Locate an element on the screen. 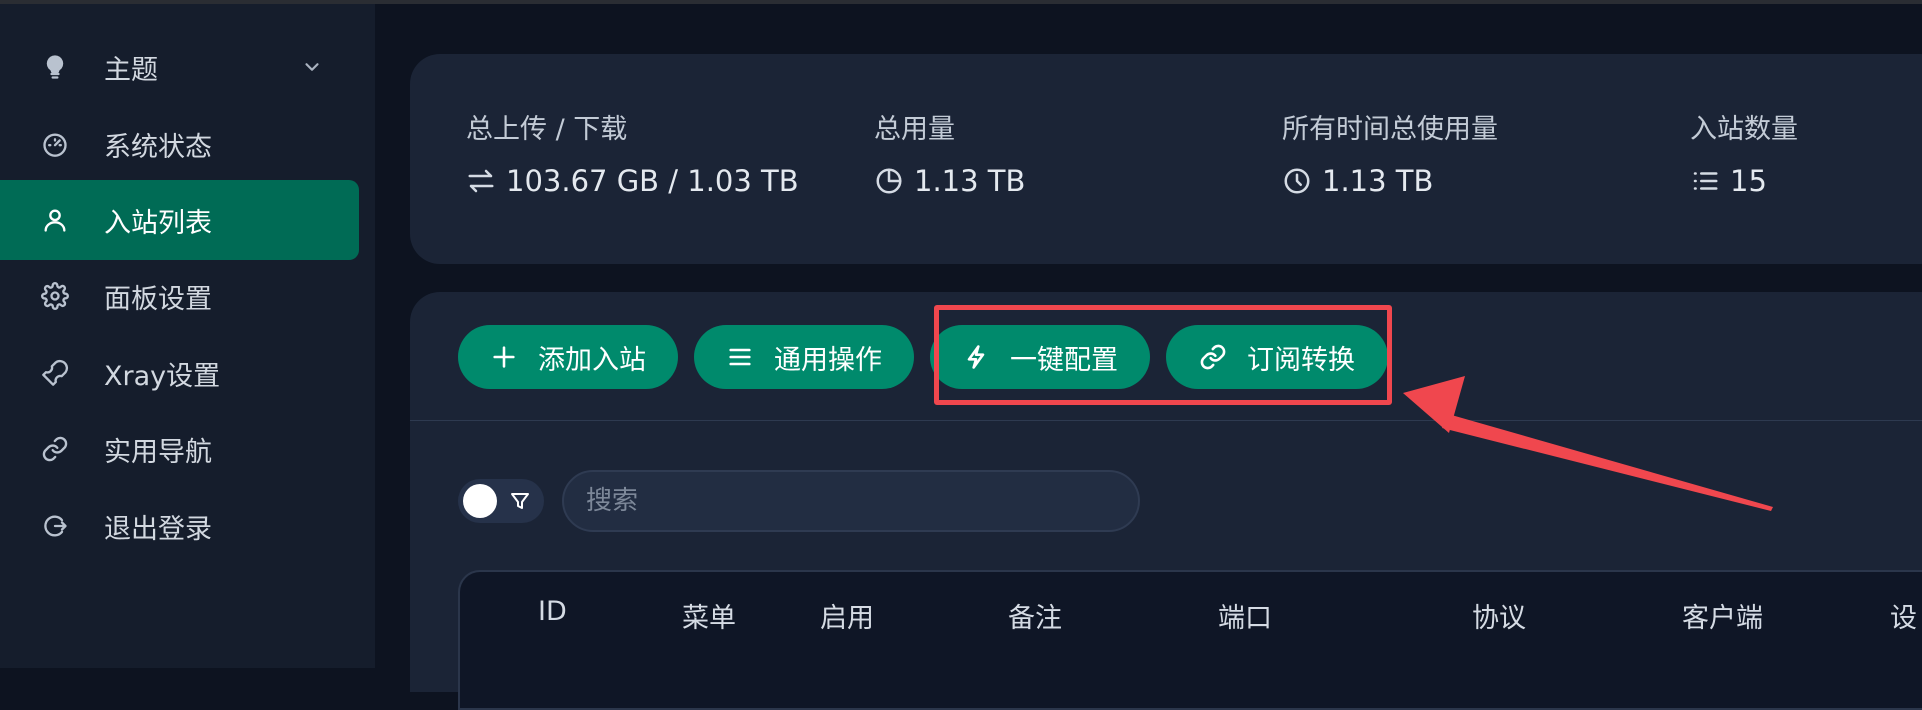  sidebar-item-xray-settings: Xray设置 is located at coordinates (179, 373).